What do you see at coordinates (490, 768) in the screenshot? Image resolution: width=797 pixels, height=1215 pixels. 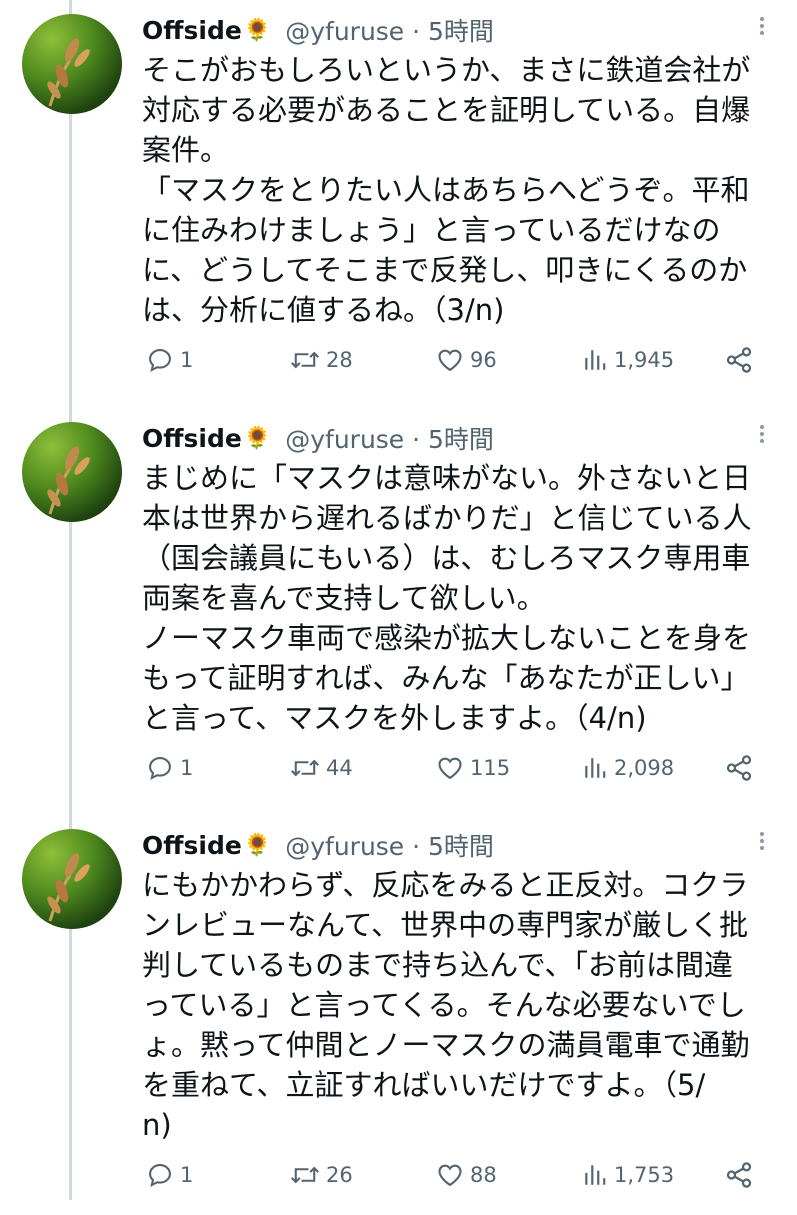 I see `like-count: 115` at bounding box center [490, 768].